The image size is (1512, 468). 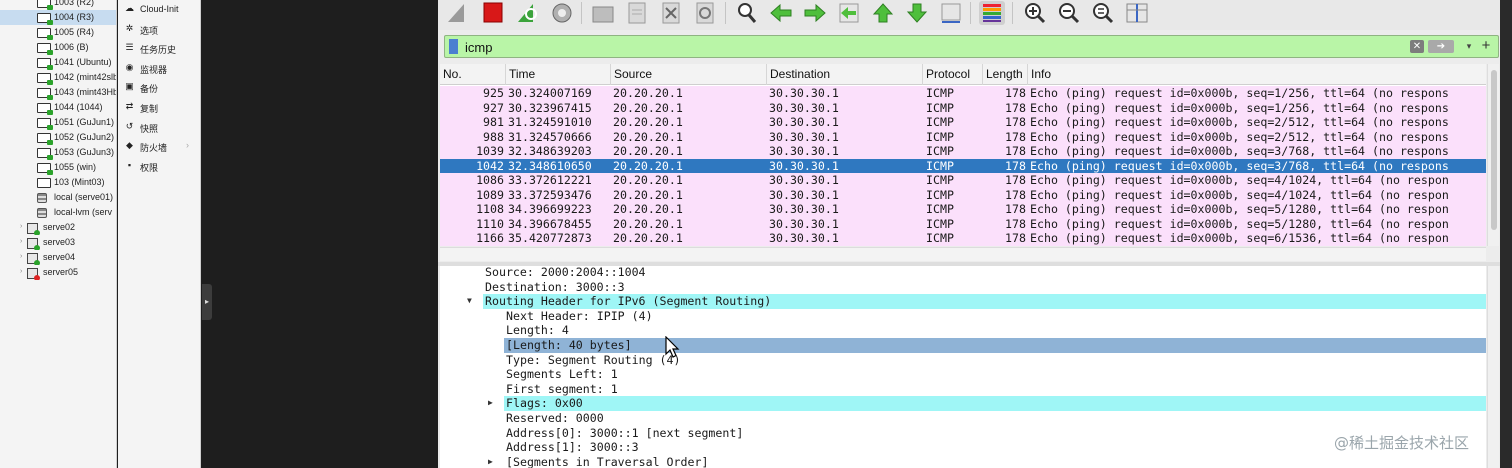 I want to click on tree-expanded-icon: ▼, so click(x=469, y=301).